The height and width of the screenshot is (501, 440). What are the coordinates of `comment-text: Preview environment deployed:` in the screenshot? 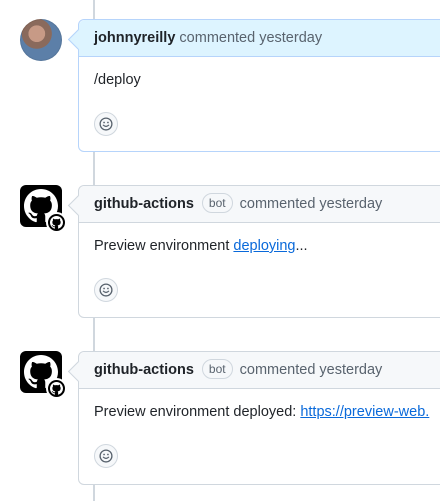 It's located at (197, 412).